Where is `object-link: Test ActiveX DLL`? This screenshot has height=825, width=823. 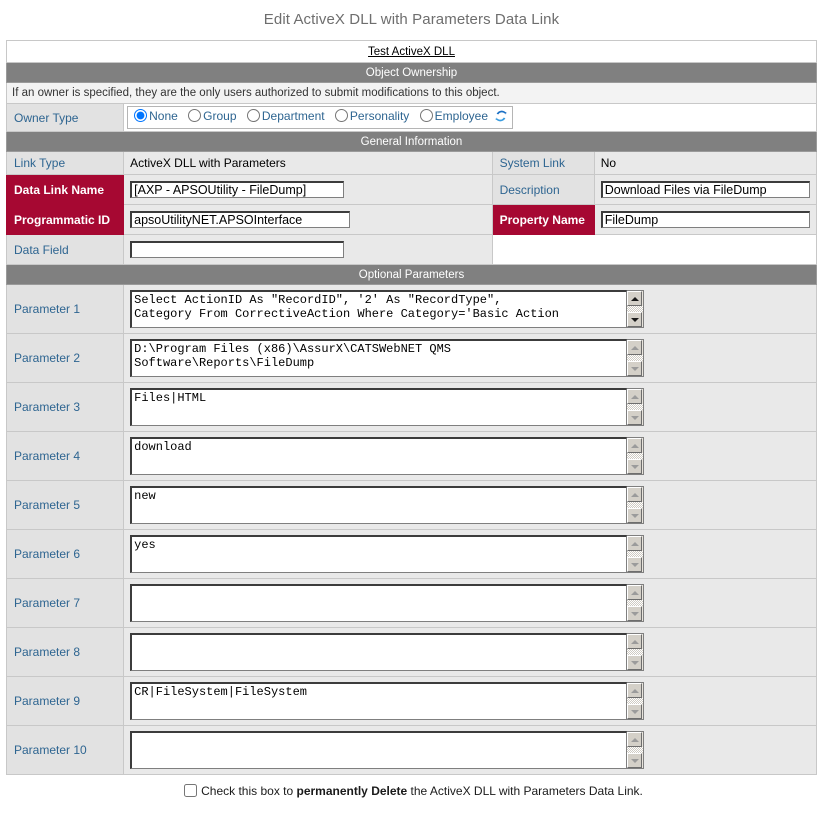 object-link: Test ActiveX DLL is located at coordinates (411, 52).